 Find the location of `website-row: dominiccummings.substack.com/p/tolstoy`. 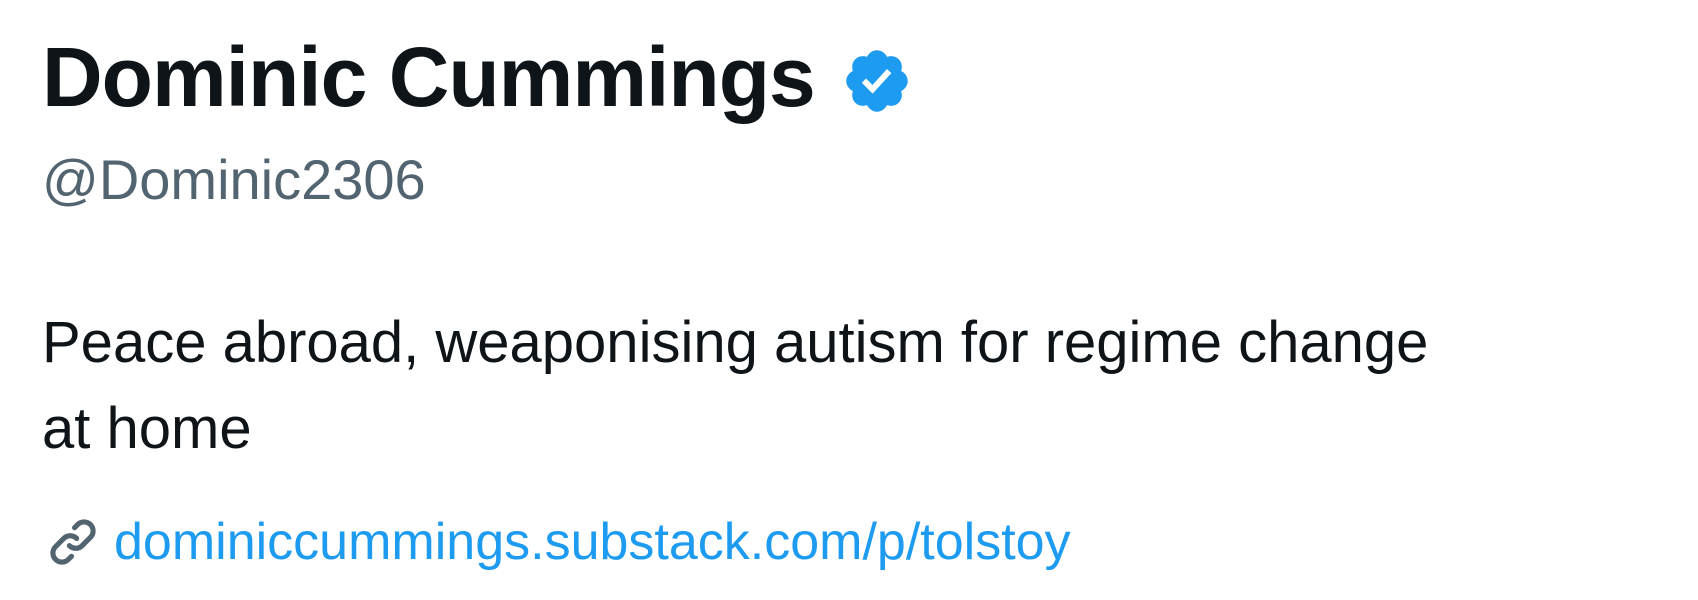

website-row: dominiccummings.substack.com/p/tolstoy is located at coordinates (556, 542).